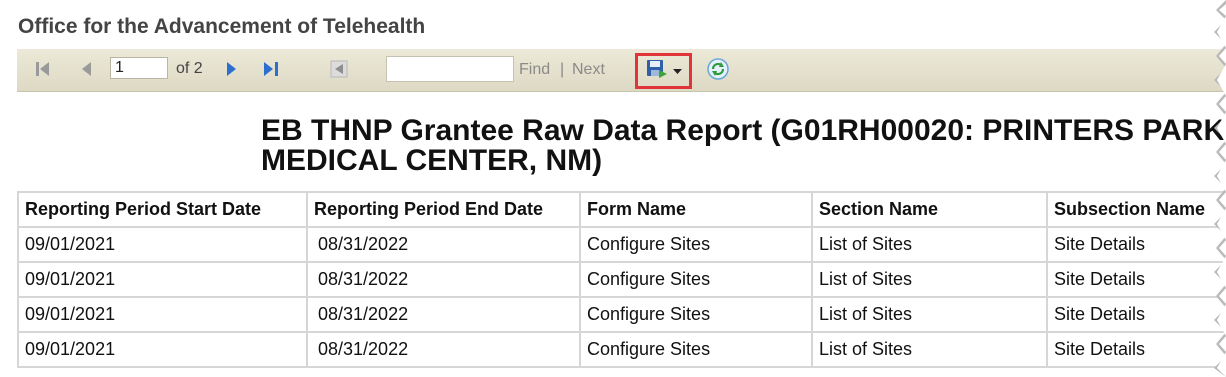 Image resolution: width=1226 pixels, height=377 pixels. What do you see at coordinates (271, 69) in the screenshot?
I see `last-page-icon` at bounding box center [271, 69].